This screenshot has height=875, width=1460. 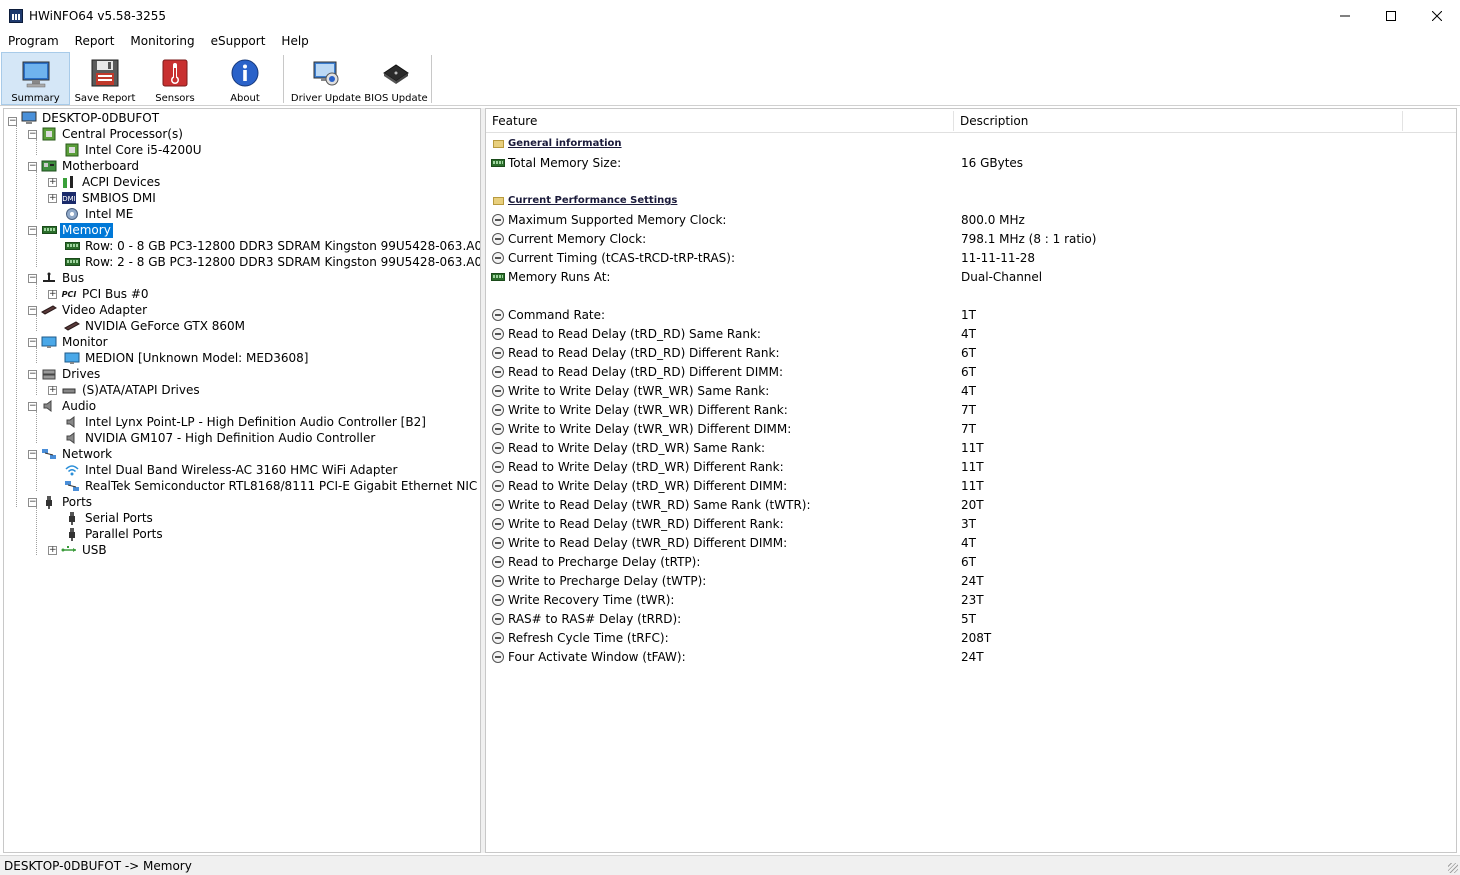 I want to click on column-separator, so click(x=1402, y=121).